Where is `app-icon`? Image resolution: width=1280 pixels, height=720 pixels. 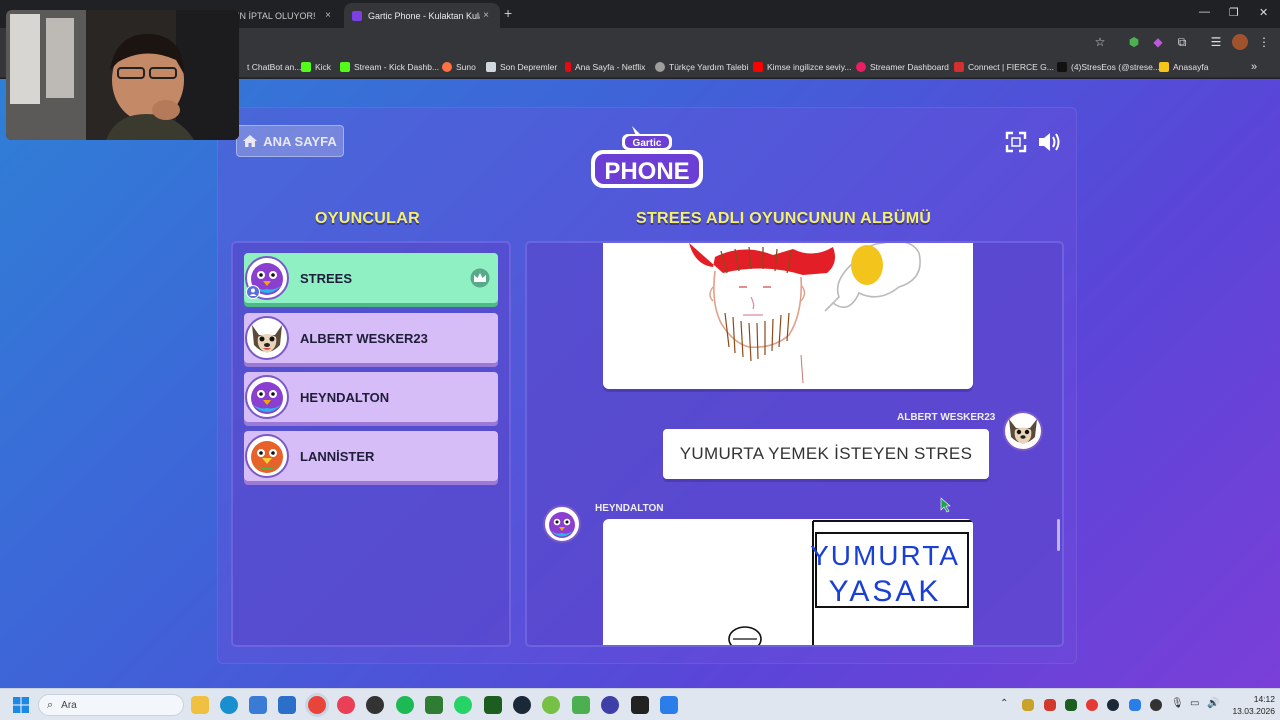 app-icon is located at coordinates (610, 705).